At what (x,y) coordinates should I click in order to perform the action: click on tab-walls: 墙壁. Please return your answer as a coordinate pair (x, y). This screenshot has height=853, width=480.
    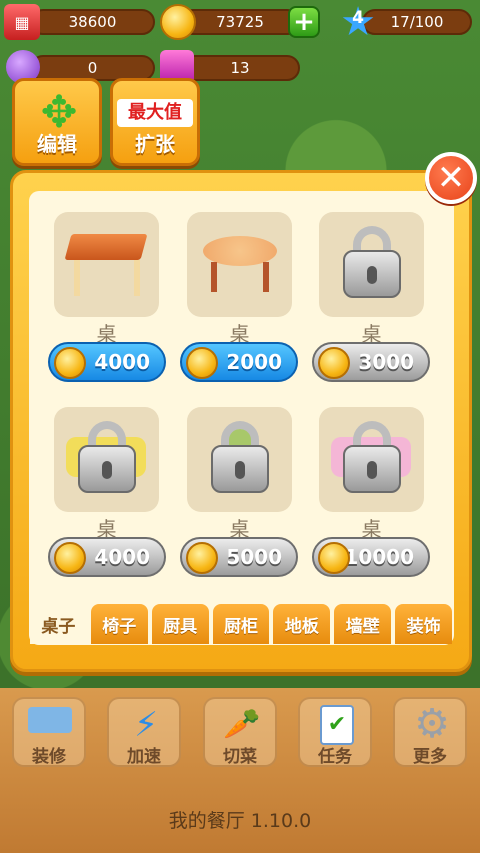
    Looking at the image, I should click on (363, 624).